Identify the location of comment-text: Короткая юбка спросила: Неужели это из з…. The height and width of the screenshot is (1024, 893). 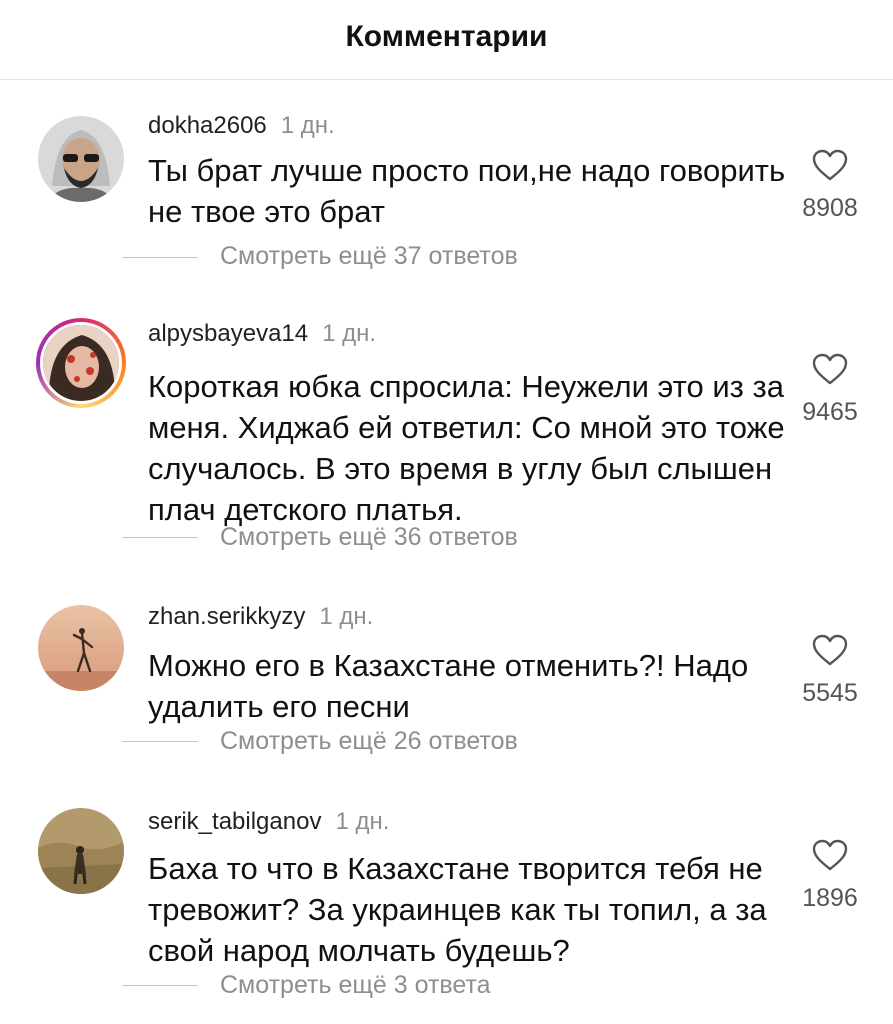
(466, 448).